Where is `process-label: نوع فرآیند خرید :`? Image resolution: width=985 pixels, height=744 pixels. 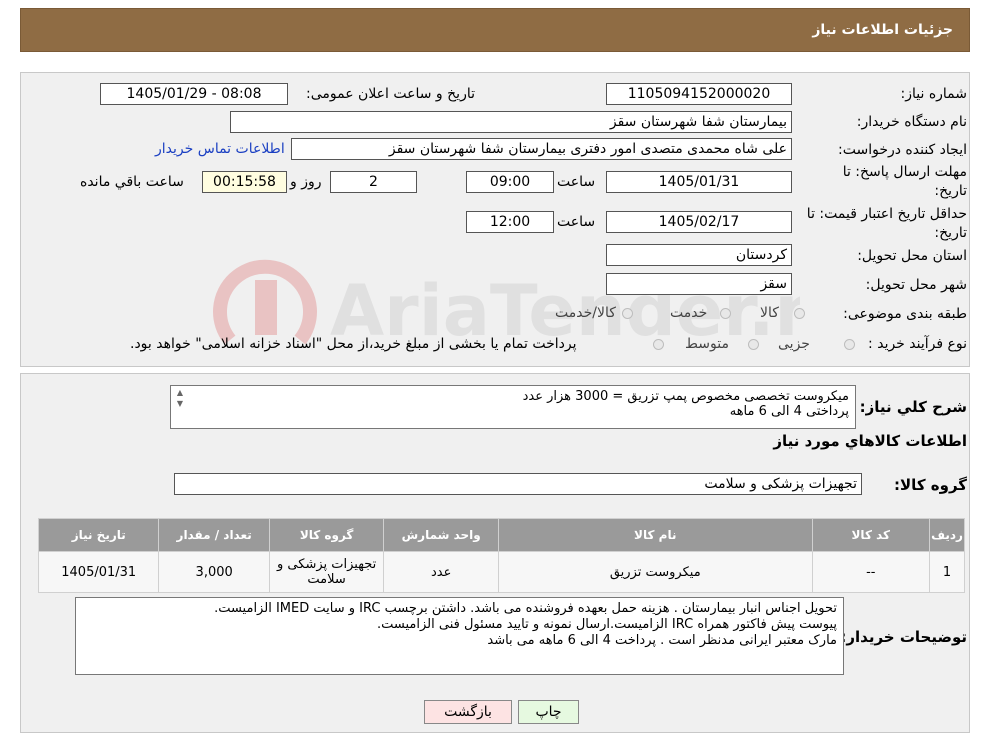
process-label: نوع فرآیند خرید : is located at coordinates (917, 344).